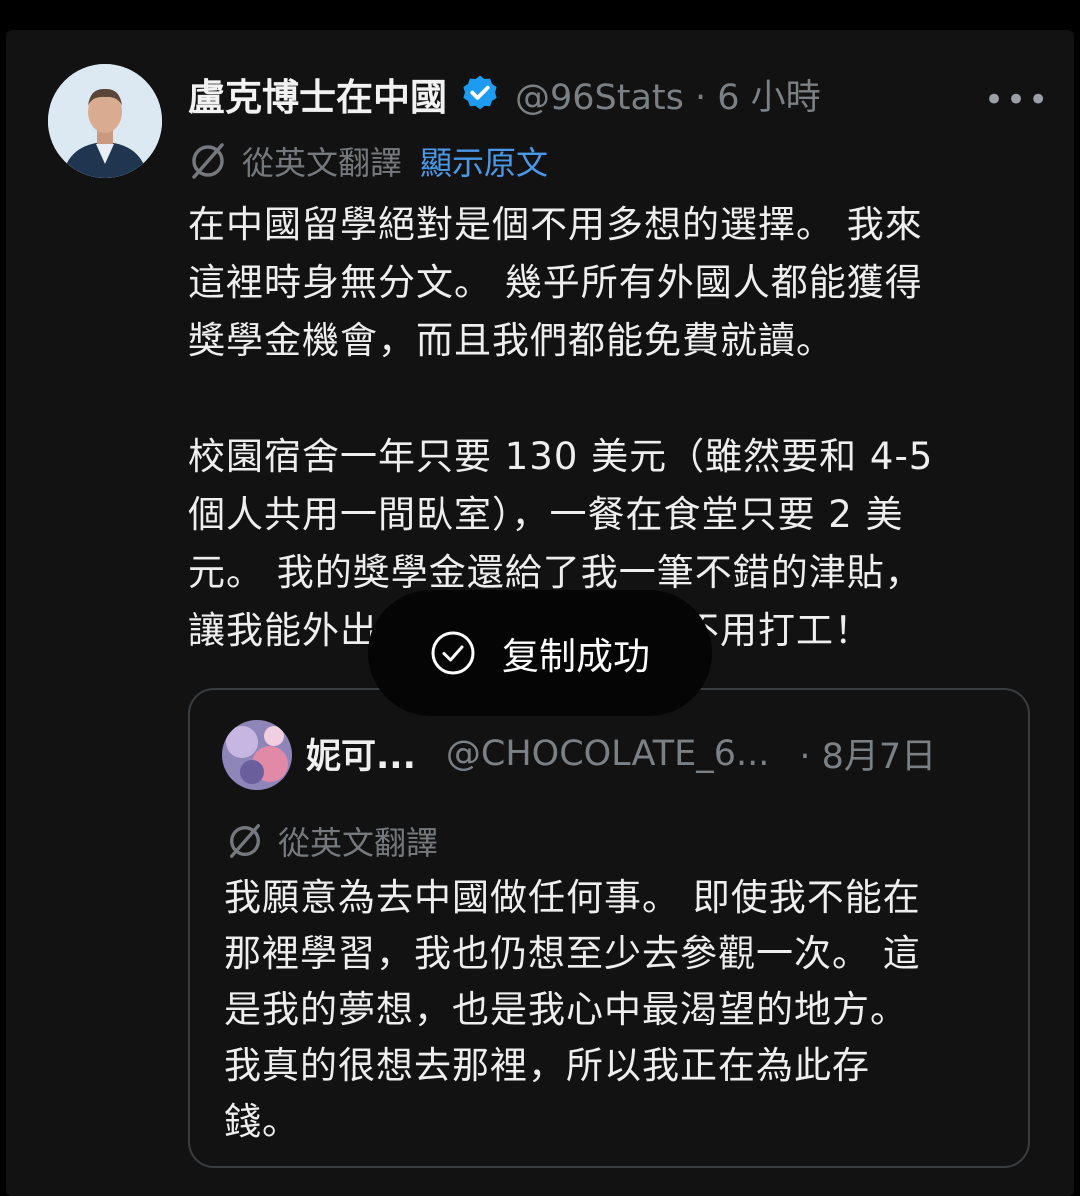 This screenshot has height=1196, width=1080. I want to click on tweet-line: 獎學金機會，而且我們都能免費就讀。, so click(511, 340).